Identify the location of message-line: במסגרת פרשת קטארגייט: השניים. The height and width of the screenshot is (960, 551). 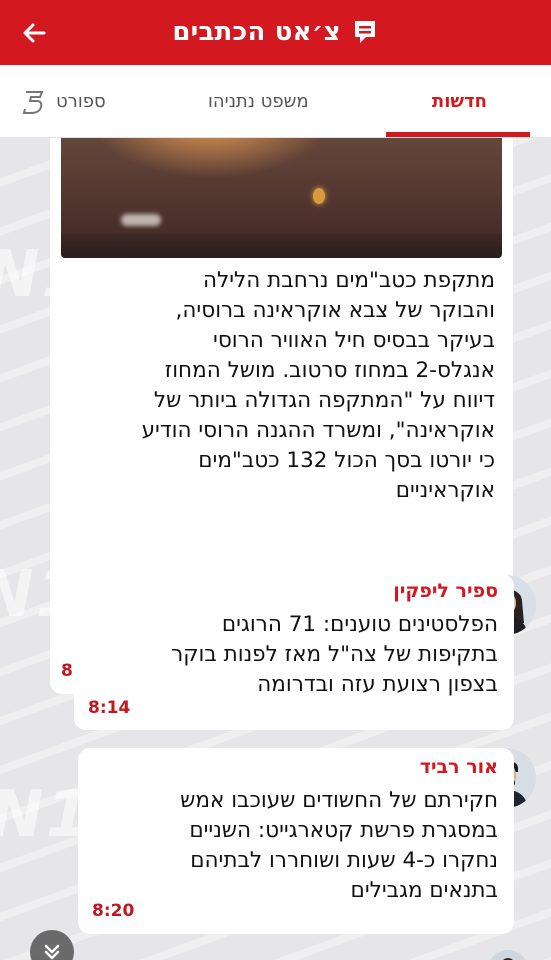
(343, 830).